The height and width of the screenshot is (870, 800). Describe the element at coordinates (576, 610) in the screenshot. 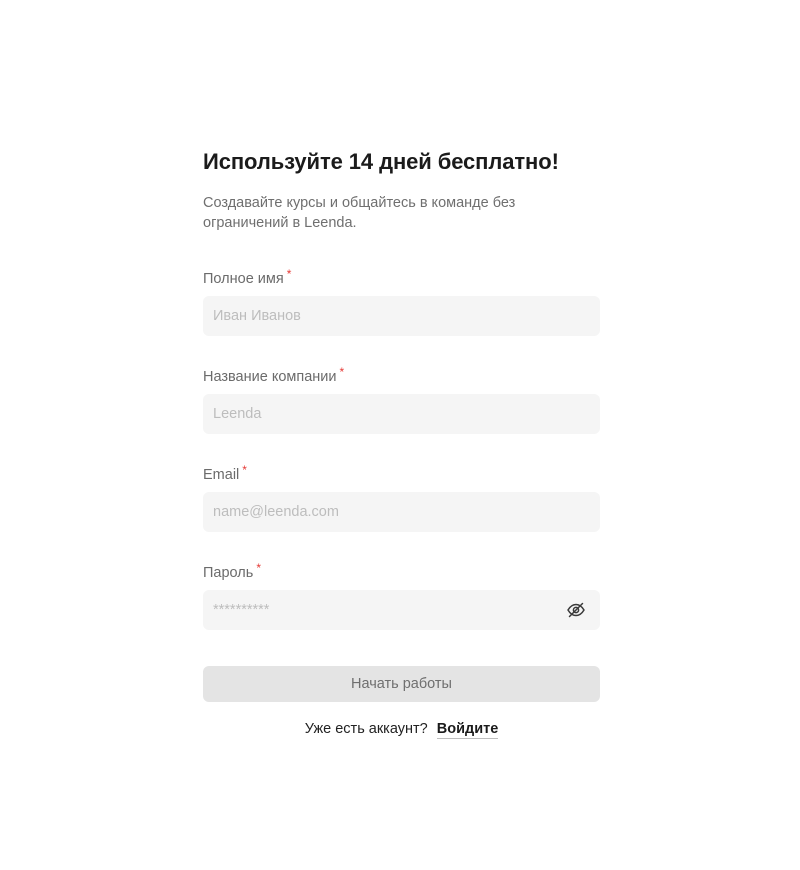

I see `eye-off-icon` at that location.